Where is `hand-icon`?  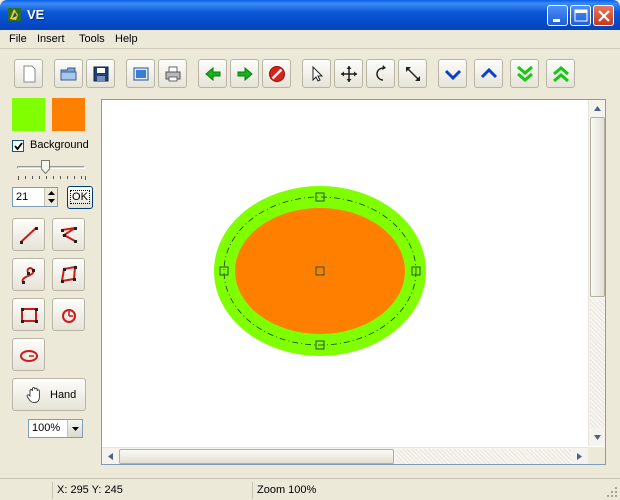 hand-icon is located at coordinates (33, 395).